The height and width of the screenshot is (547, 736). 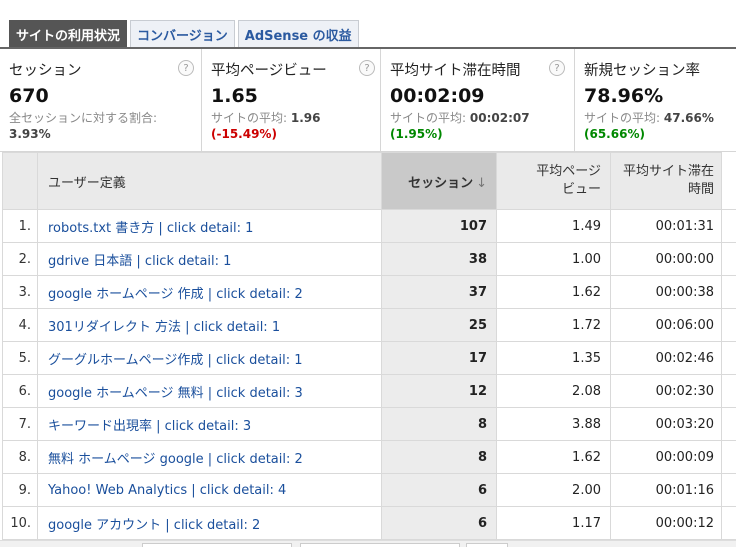 I want to click on table-header-row: ユーザー定義 セッション ↓ 平均ページ ビュー 平均サイト滞在 時間, so click(x=369, y=181).